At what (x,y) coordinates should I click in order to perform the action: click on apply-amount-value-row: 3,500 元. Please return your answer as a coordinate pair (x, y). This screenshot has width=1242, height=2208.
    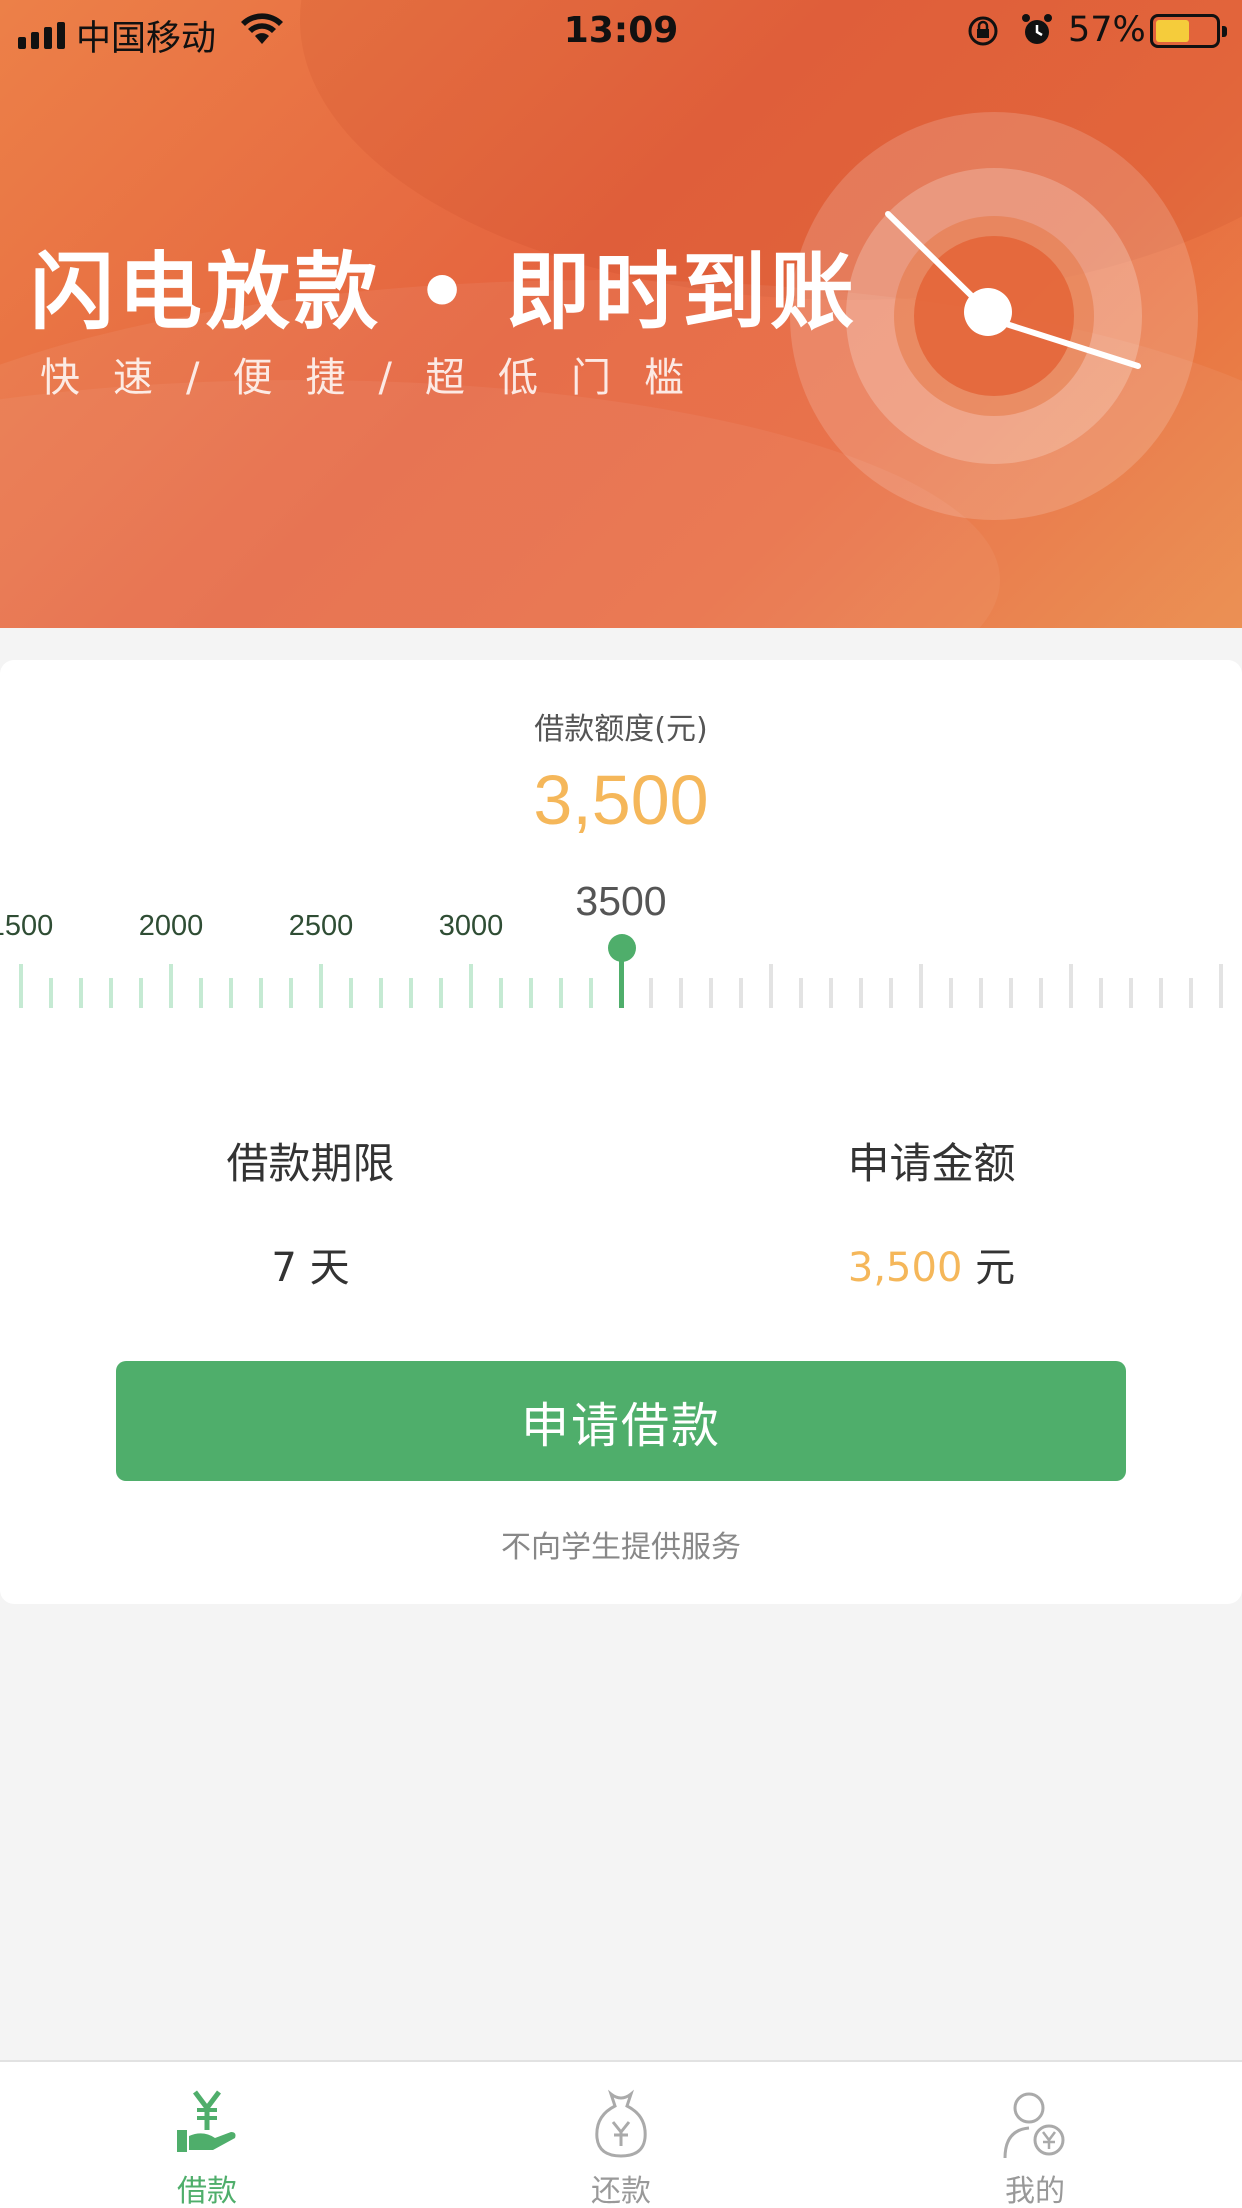
    Looking at the image, I should click on (931, 1264).